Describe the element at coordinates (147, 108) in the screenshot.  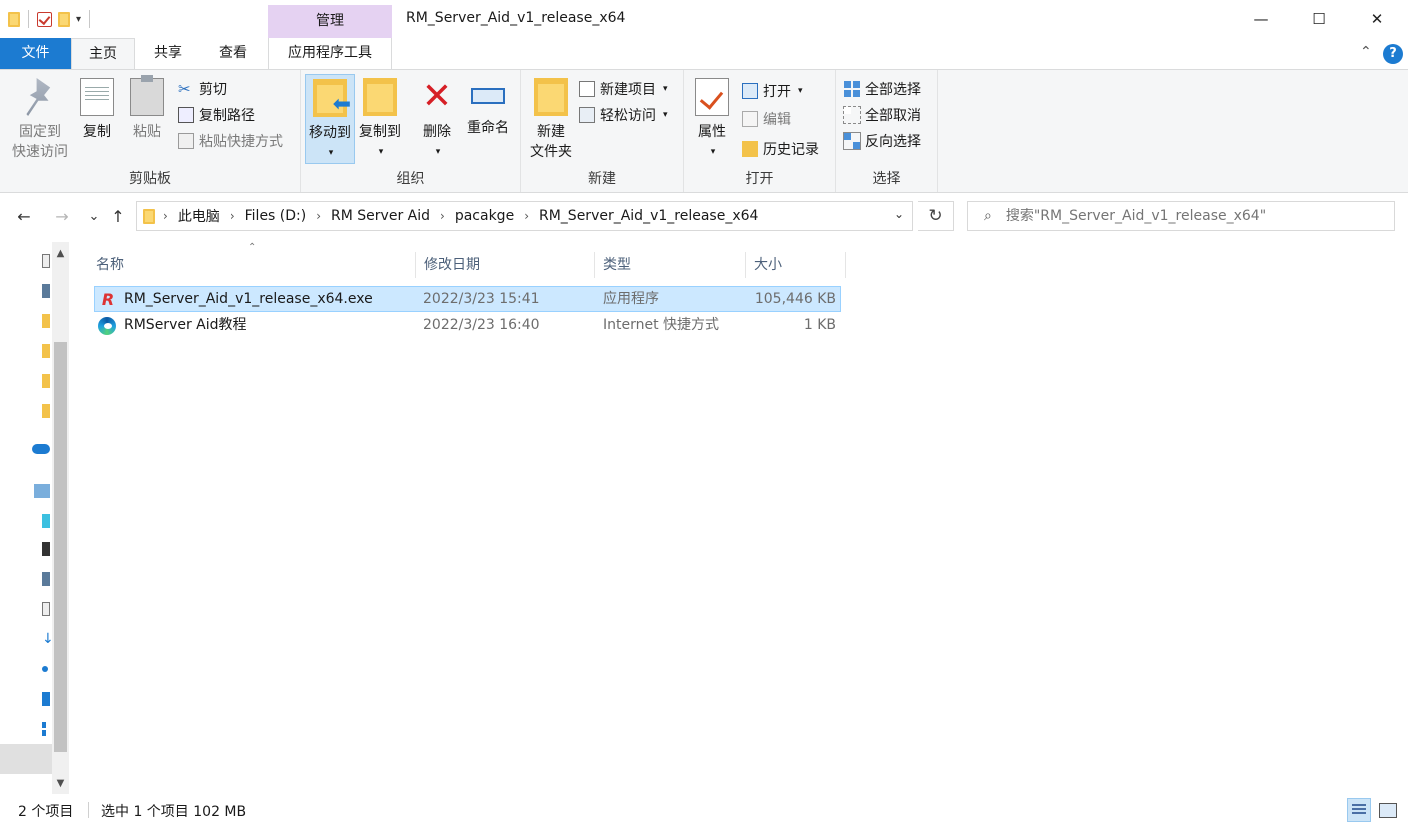
I see `paste-button: 粘贴` at that location.